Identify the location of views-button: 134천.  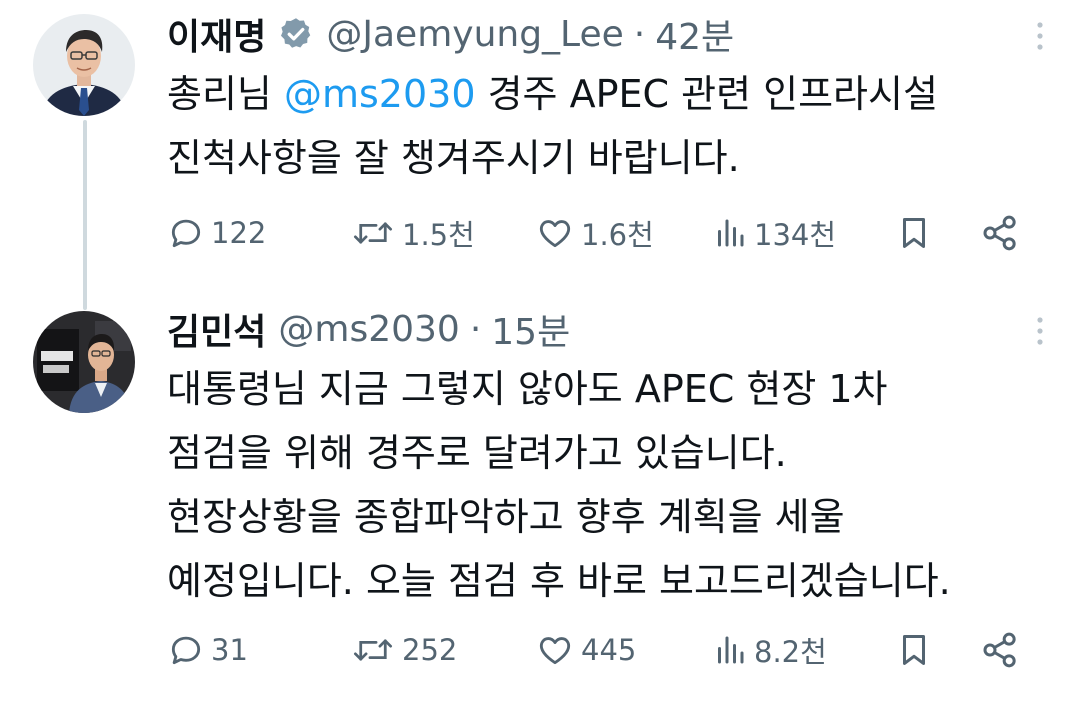
(774, 233).